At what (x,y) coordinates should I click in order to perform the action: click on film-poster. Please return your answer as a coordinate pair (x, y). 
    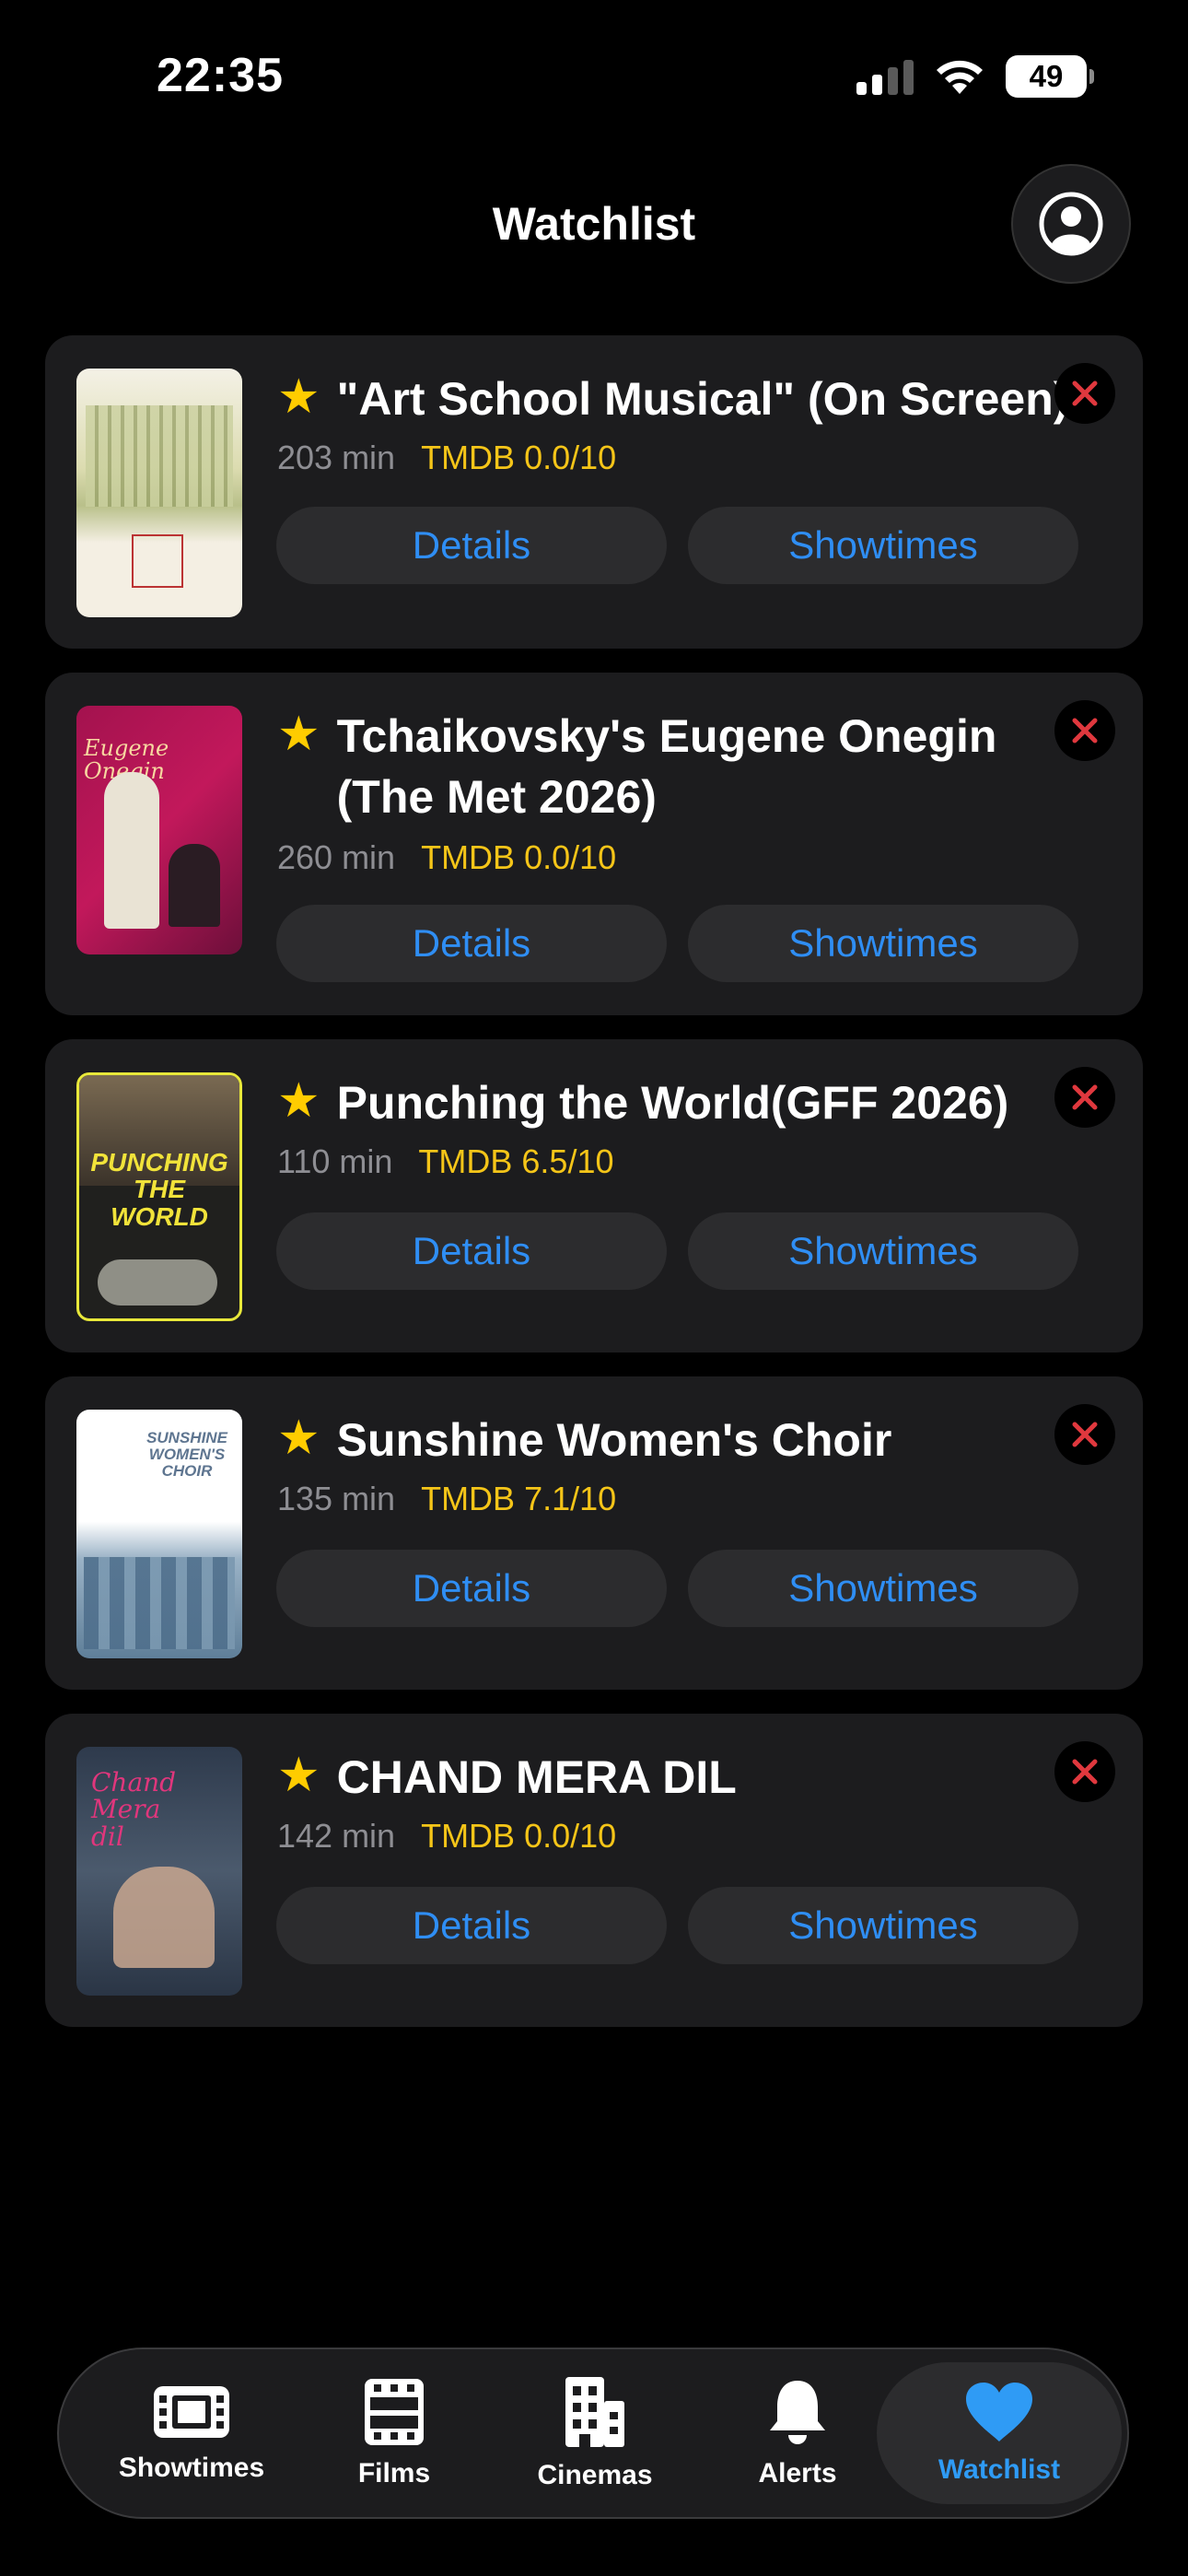
    Looking at the image, I should click on (159, 493).